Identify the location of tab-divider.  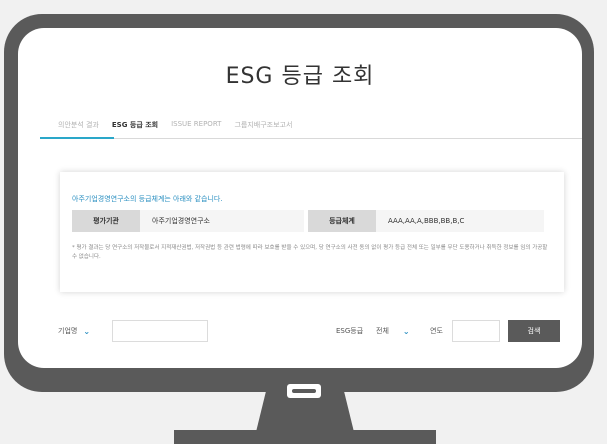
(311, 138).